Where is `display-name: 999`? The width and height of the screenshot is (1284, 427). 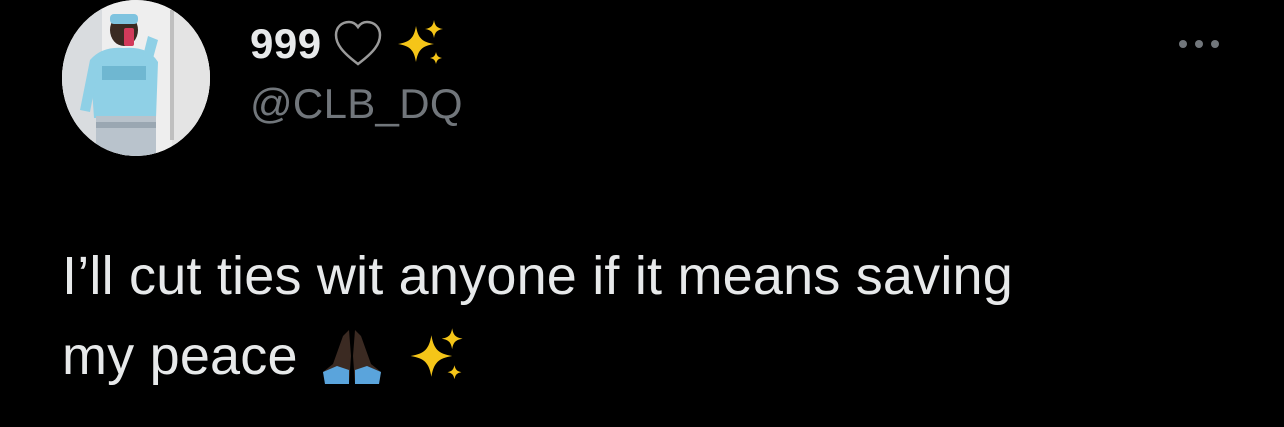 display-name: 999 is located at coordinates (286, 44).